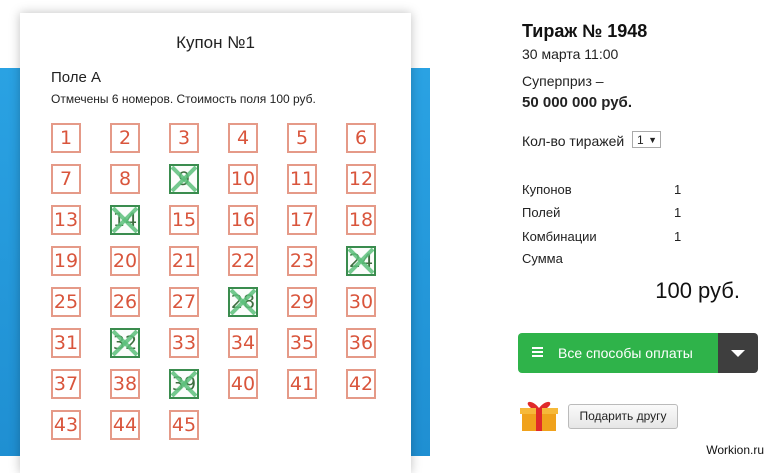  I want to click on number-label: 44, so click(125, 425).